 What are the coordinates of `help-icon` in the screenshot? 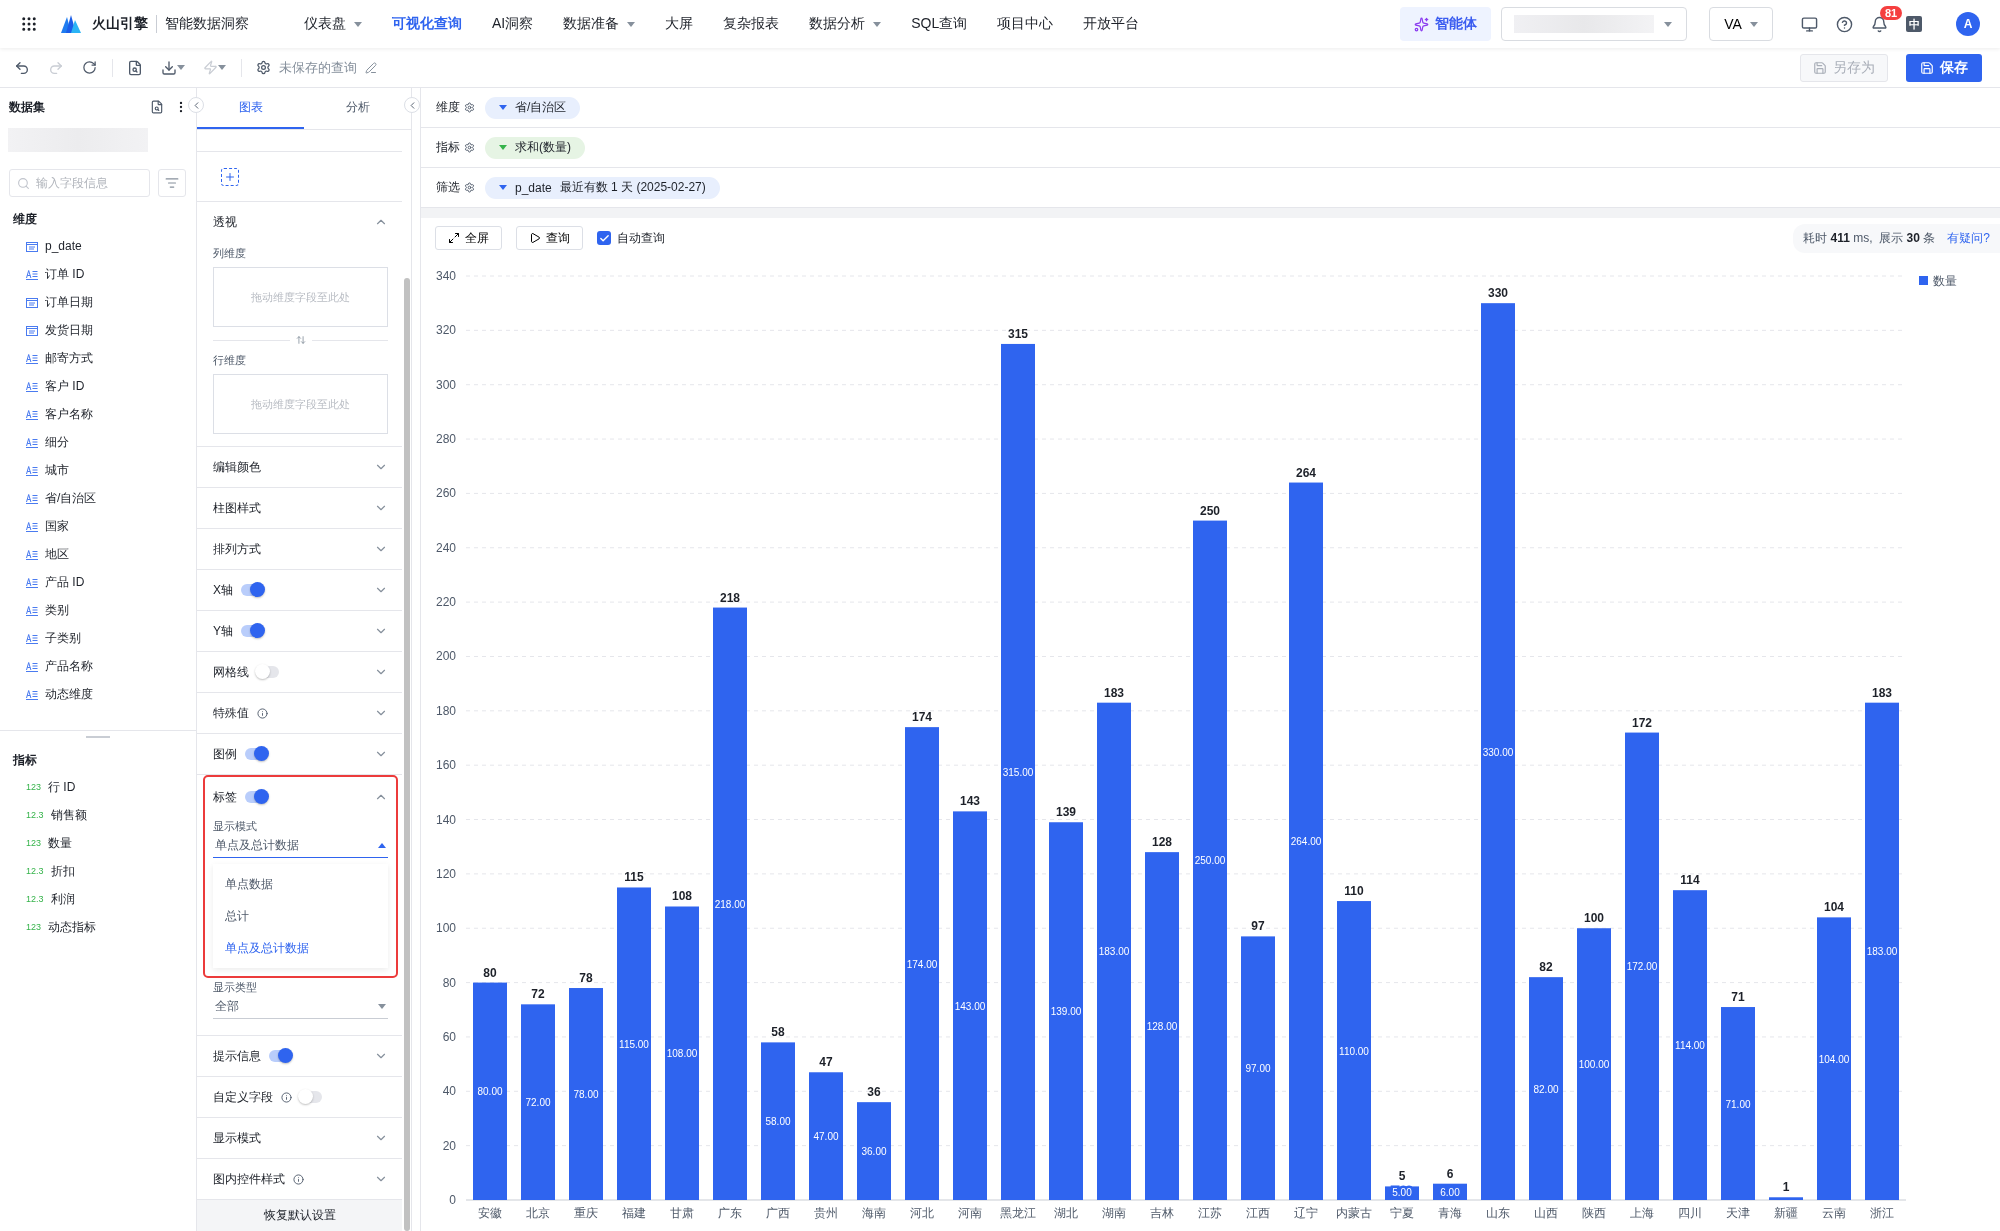 It's located at (1844, 24).